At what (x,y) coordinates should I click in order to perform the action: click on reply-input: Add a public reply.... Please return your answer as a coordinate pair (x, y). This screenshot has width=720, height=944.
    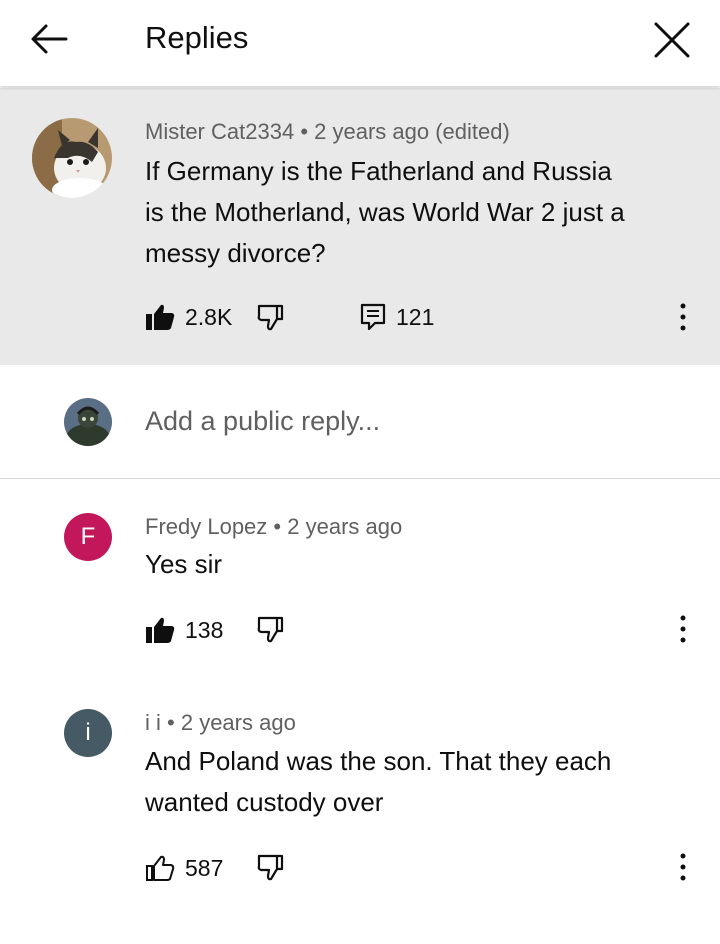
    Looking at the image, I should click on (262, 421).